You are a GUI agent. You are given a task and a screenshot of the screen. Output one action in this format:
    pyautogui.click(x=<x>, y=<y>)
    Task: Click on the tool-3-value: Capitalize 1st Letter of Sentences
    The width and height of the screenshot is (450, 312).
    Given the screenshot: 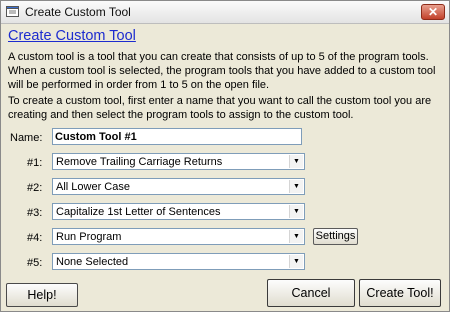 What is the action you would take?
    pyautogui.click(x=138, y=212)
    